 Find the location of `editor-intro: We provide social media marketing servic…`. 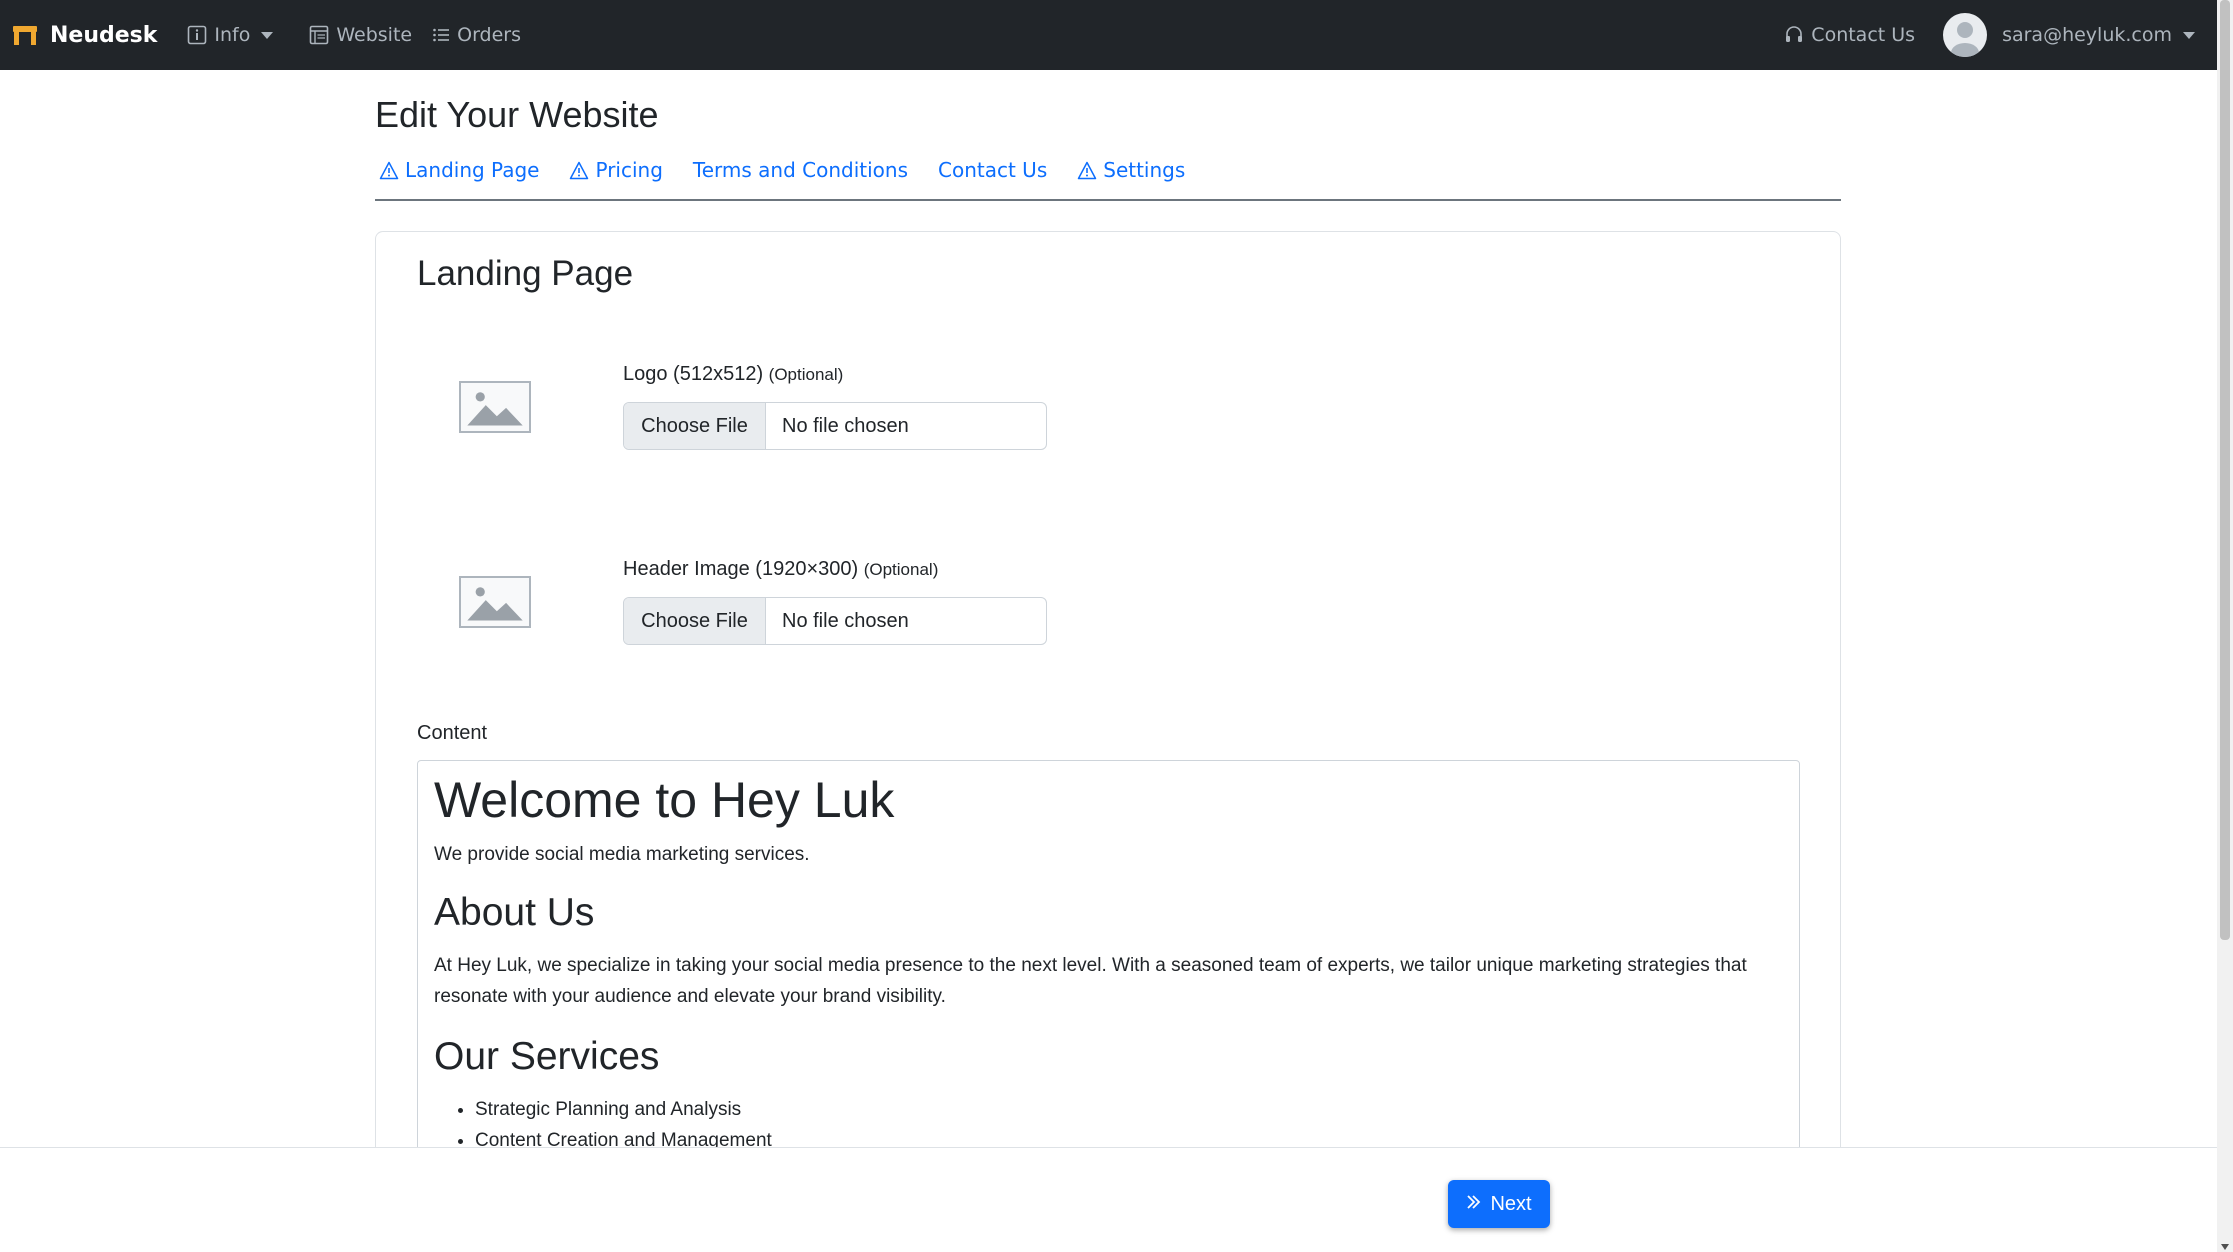

editor-intro: We provide social media marketing servic… is located at coordinates (622, 854).